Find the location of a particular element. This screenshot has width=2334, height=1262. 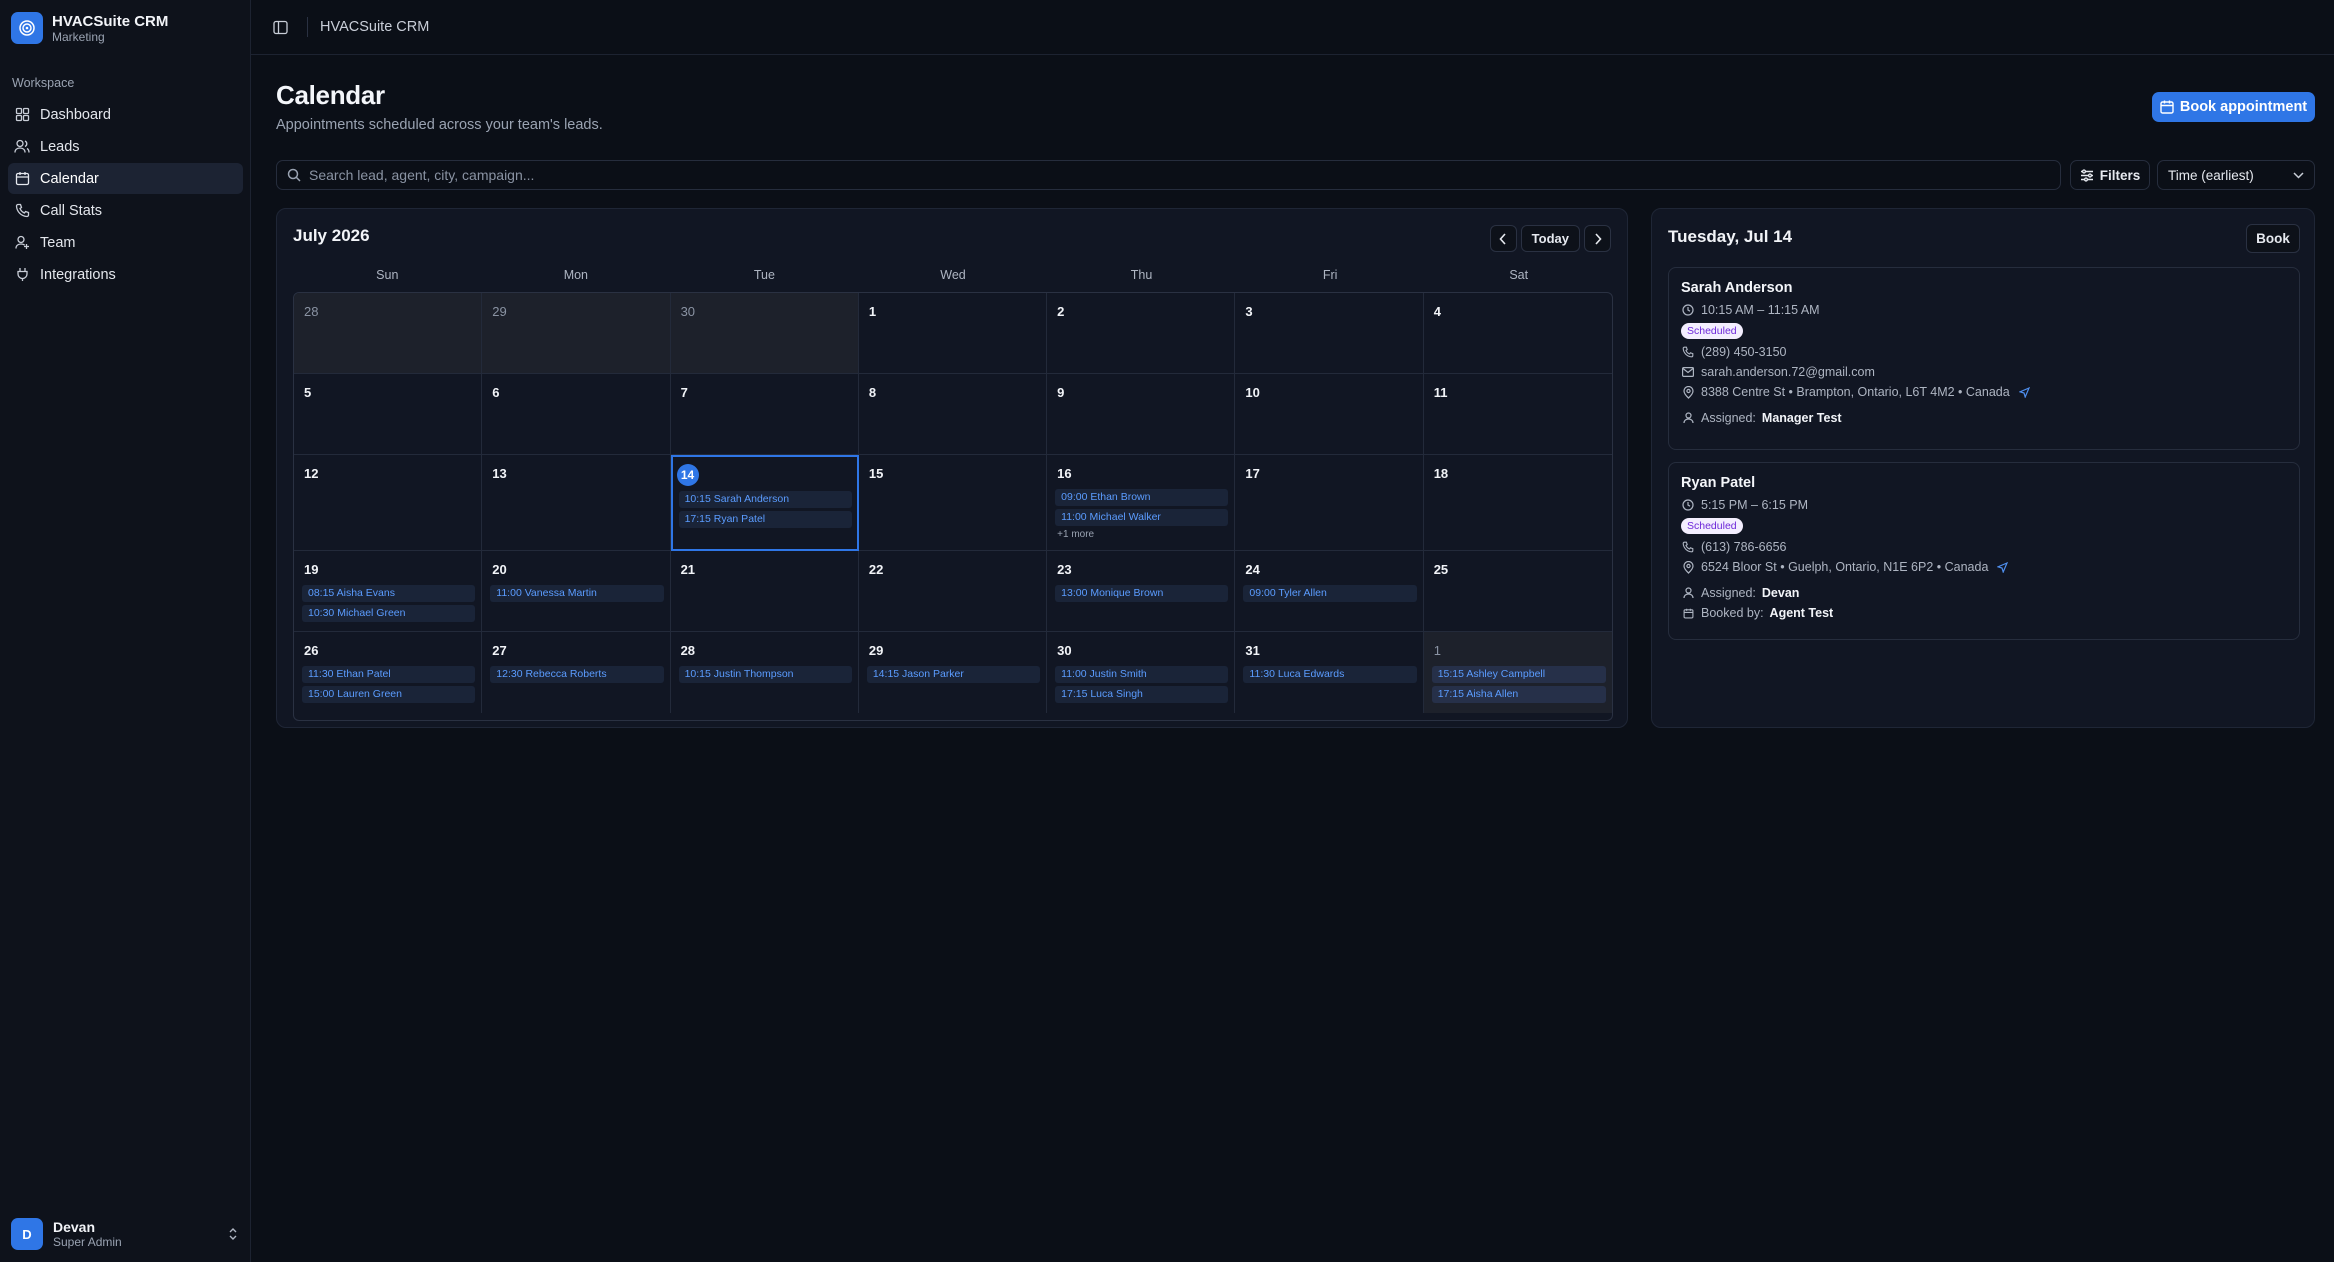

next-month-button is located at coordinates (1597, 238).